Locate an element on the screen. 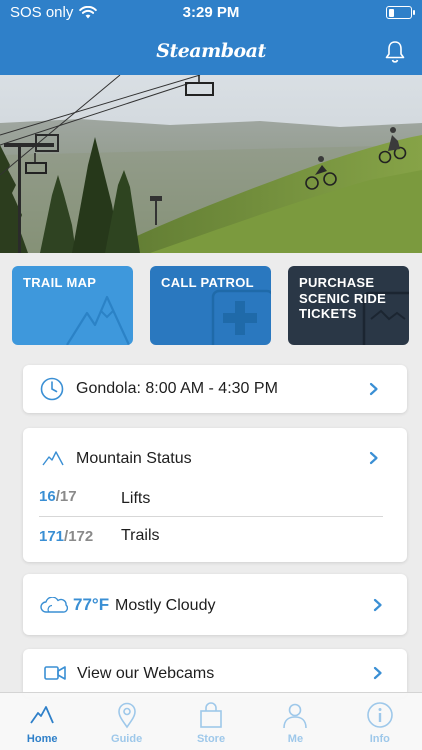 The image size is (422, 750). lifts-open: 16 is located at coordinates (47, 496).